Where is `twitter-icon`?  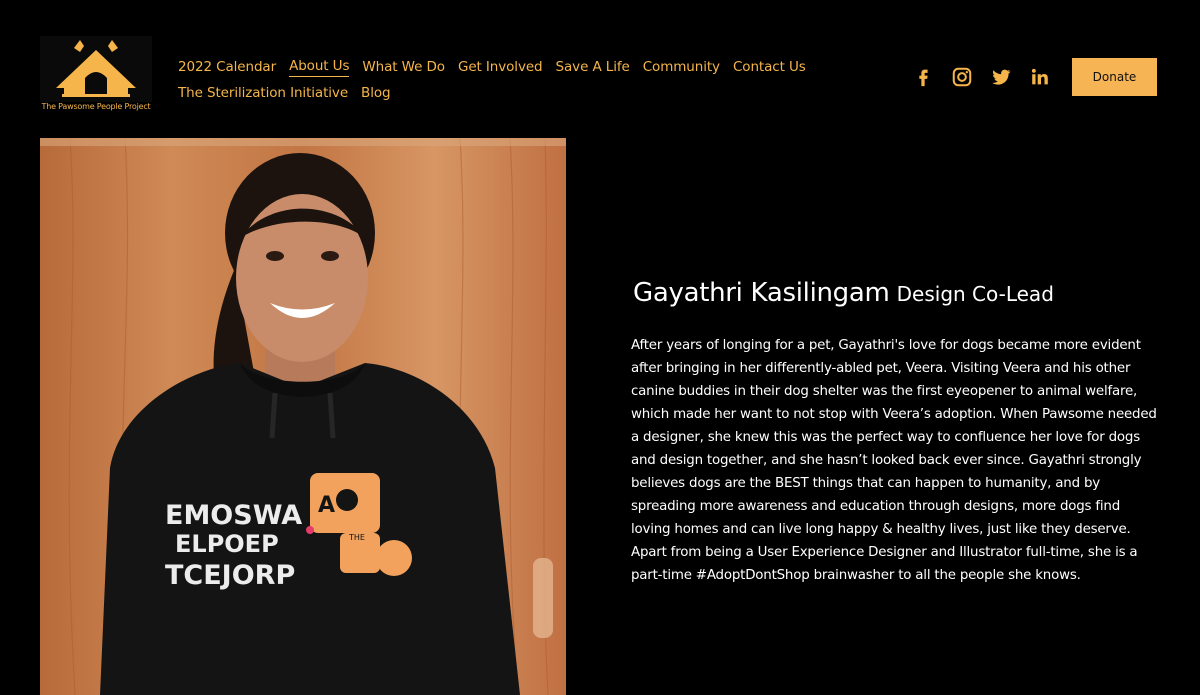
twitter-icon is located at coordinates (1001, 77).